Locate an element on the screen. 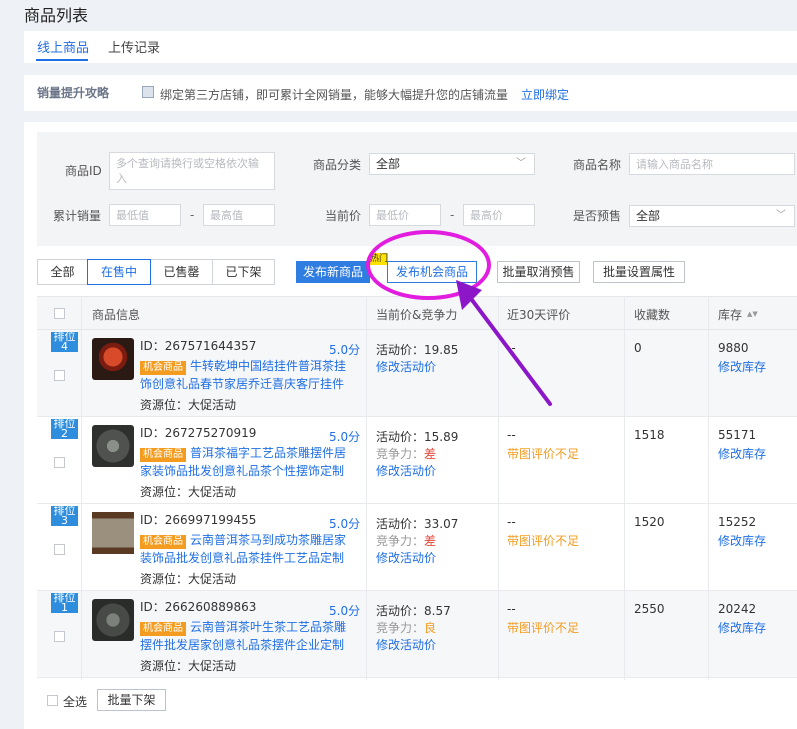 The height and width of the screenshot is (729, 797). rank-badge: 排位4 is located at coordinates (64, 342).